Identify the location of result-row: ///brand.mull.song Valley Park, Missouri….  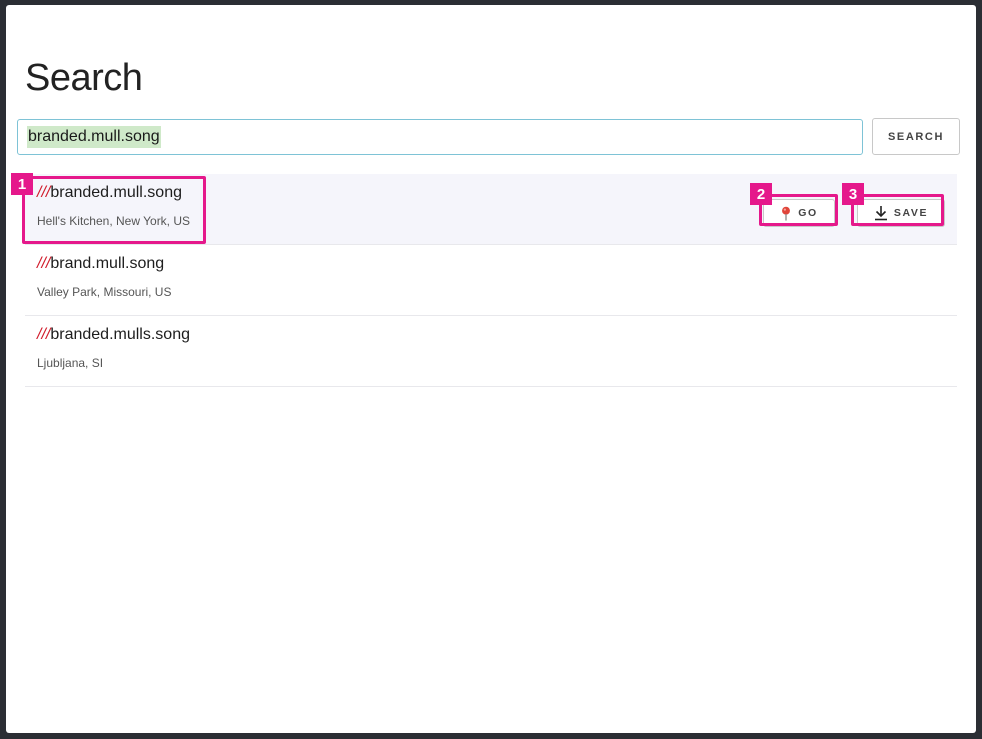
(491, 280).